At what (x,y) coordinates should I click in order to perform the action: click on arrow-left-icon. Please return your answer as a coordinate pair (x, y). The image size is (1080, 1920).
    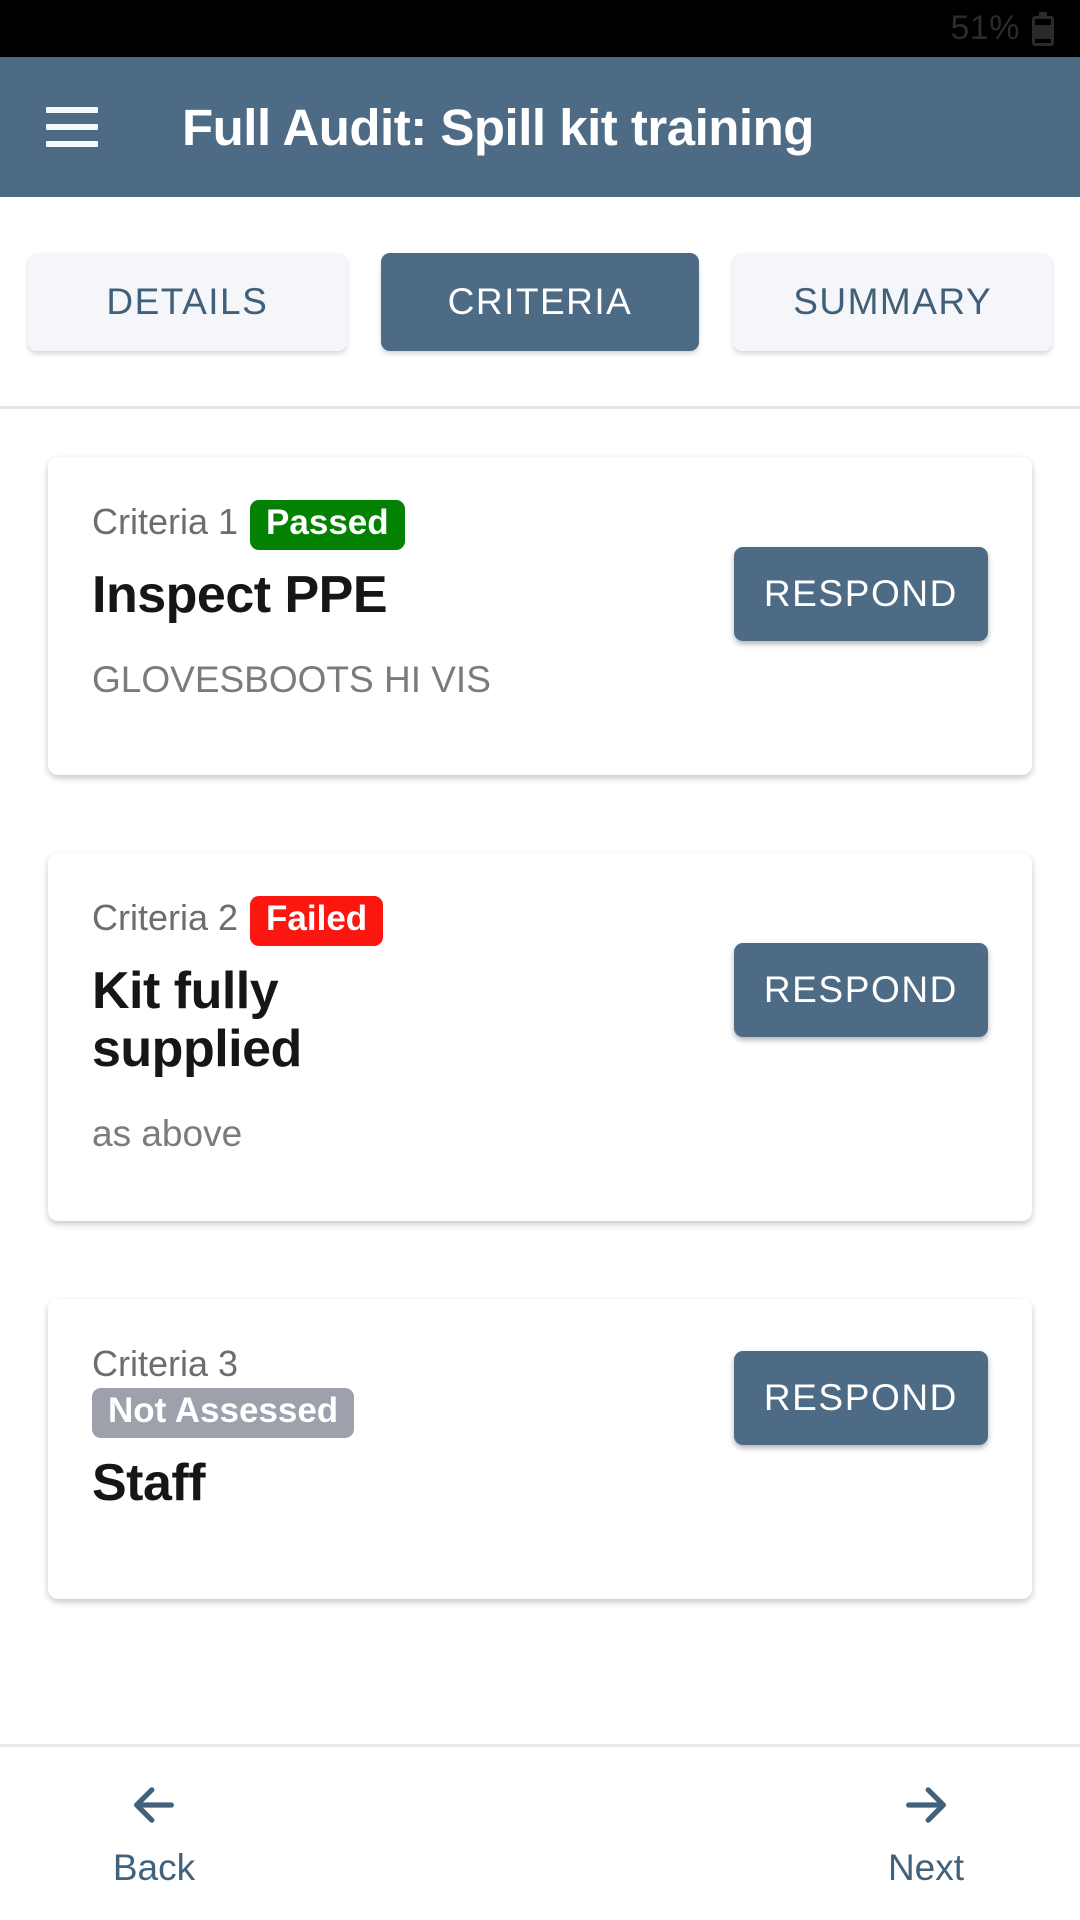
    Looking at the image, I should click on (154, 1805).